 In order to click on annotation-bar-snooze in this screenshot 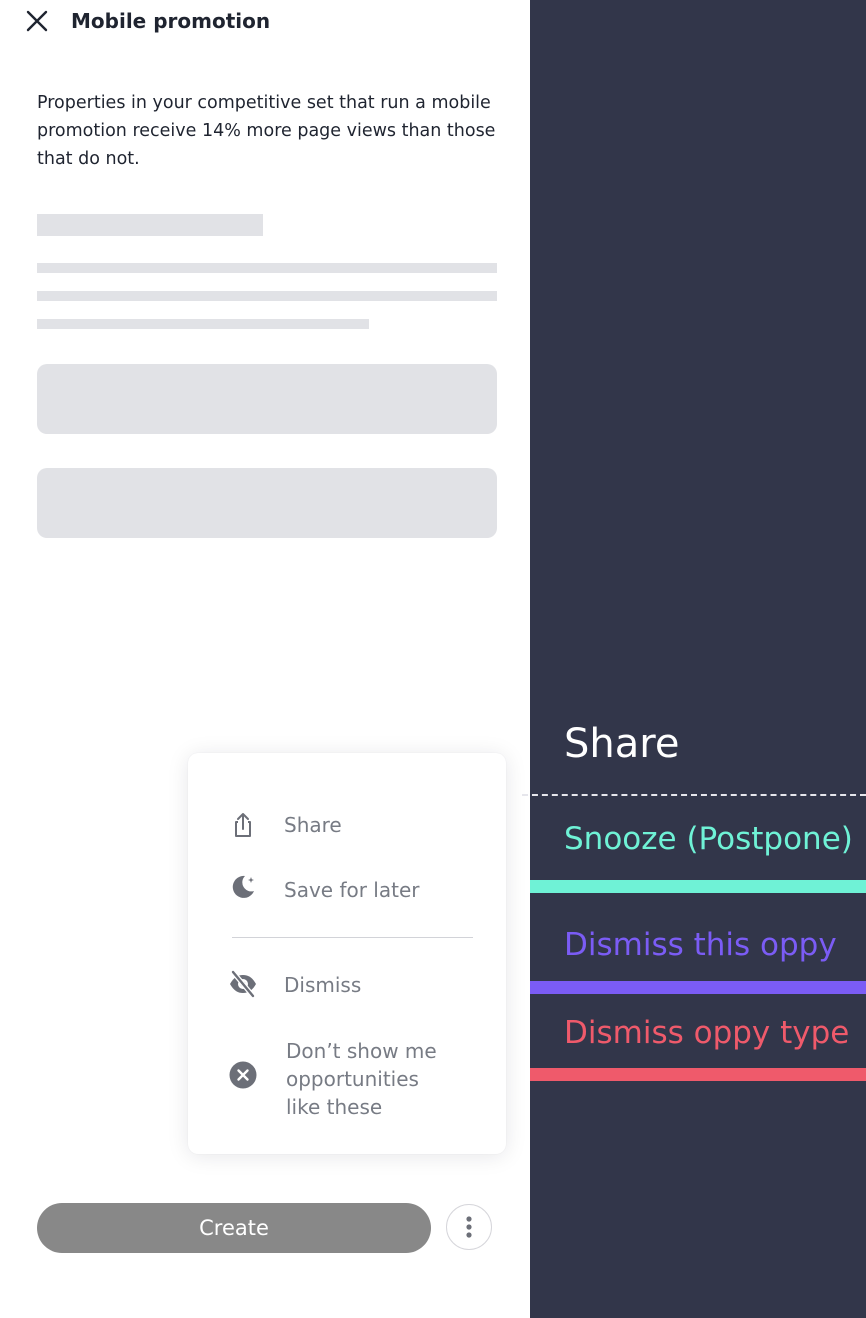, I will do `click(698, 886)`.